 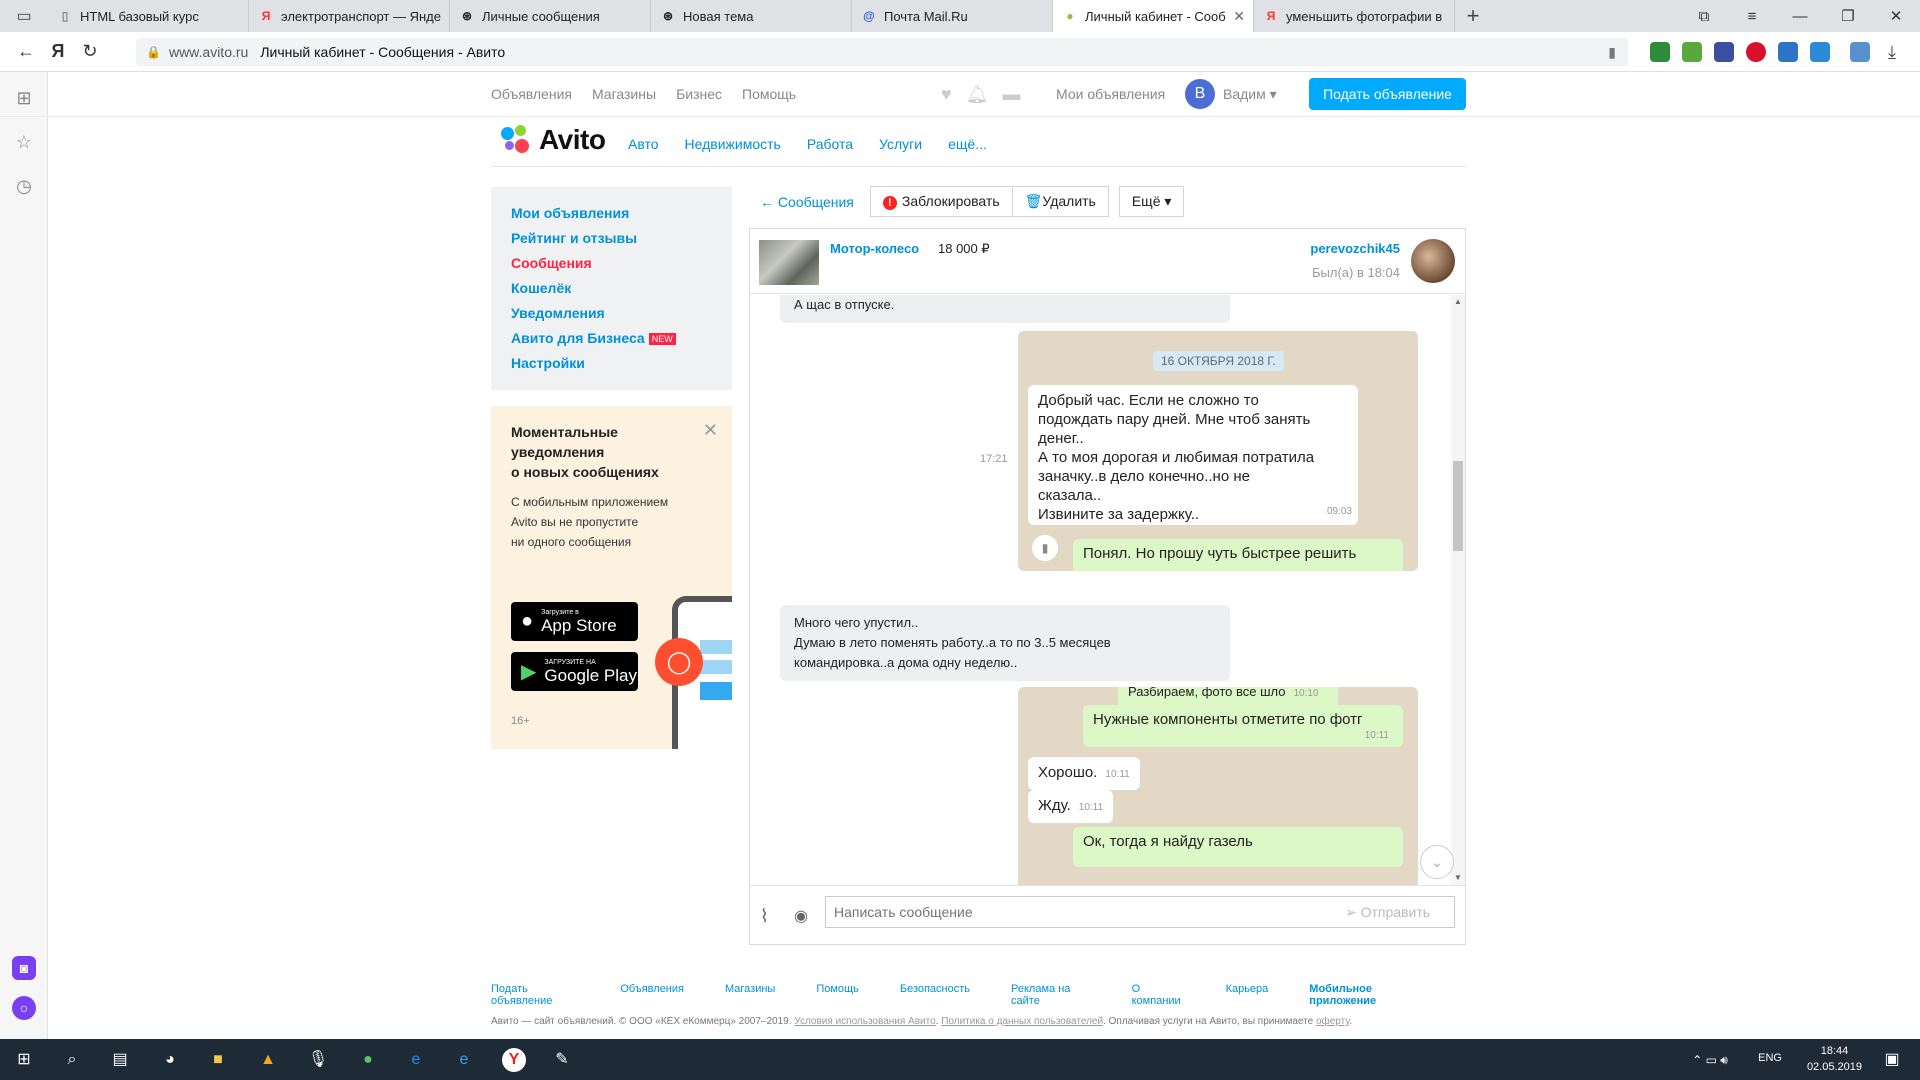 I want to click on grid-icon: ⊞, so click(x=24, y=98).